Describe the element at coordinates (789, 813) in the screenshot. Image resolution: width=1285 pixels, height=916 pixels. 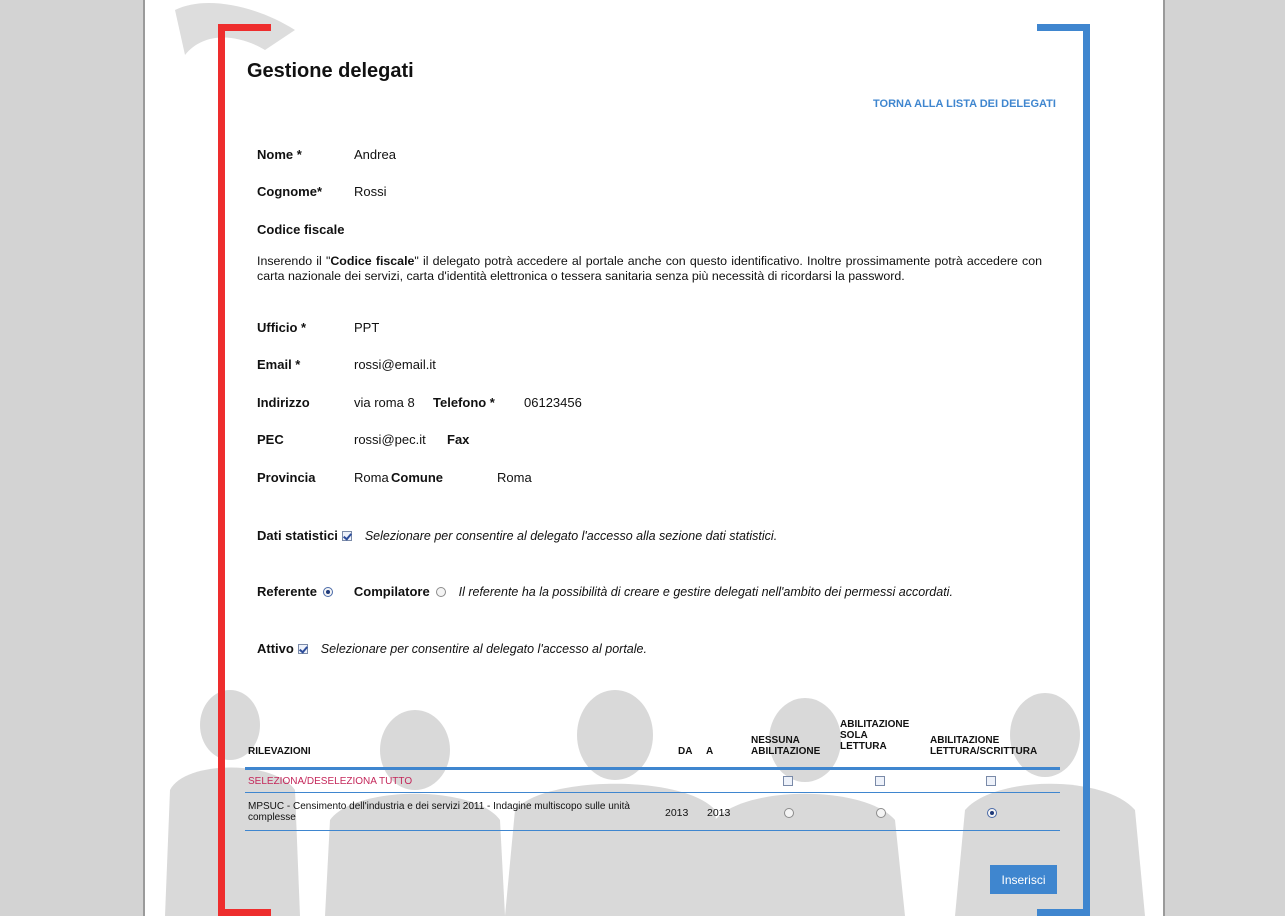
I see `row-nessuna-radio` at that location.